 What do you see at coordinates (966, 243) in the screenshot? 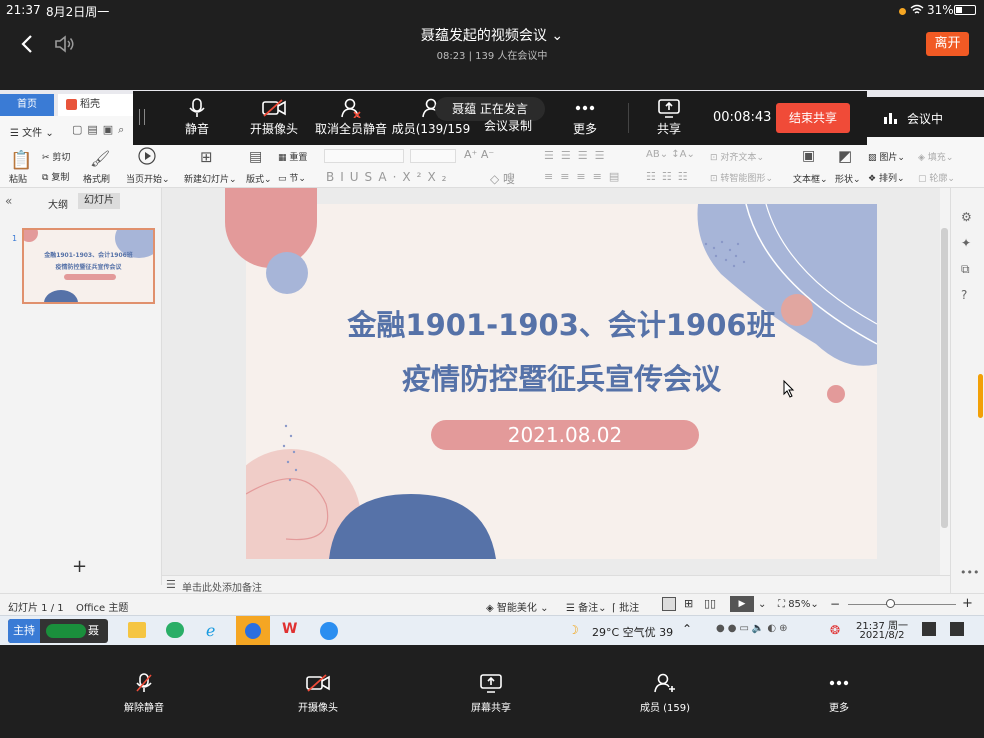
I see `pin-icon: ✦` at bounding box center [966, 243].